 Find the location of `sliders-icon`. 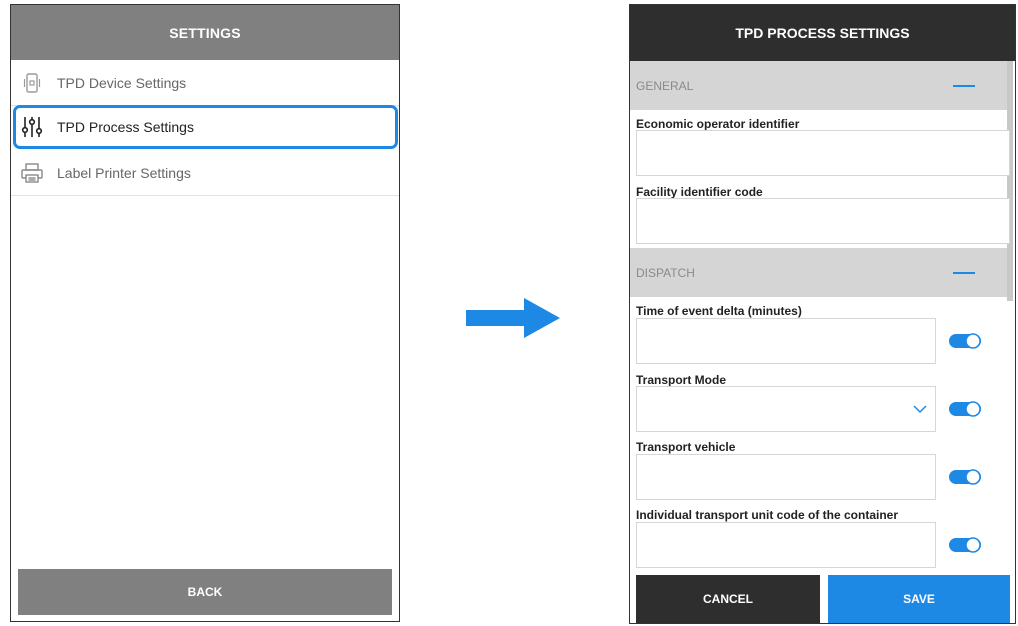

sliders-icon is located at coordinates (32, 127).